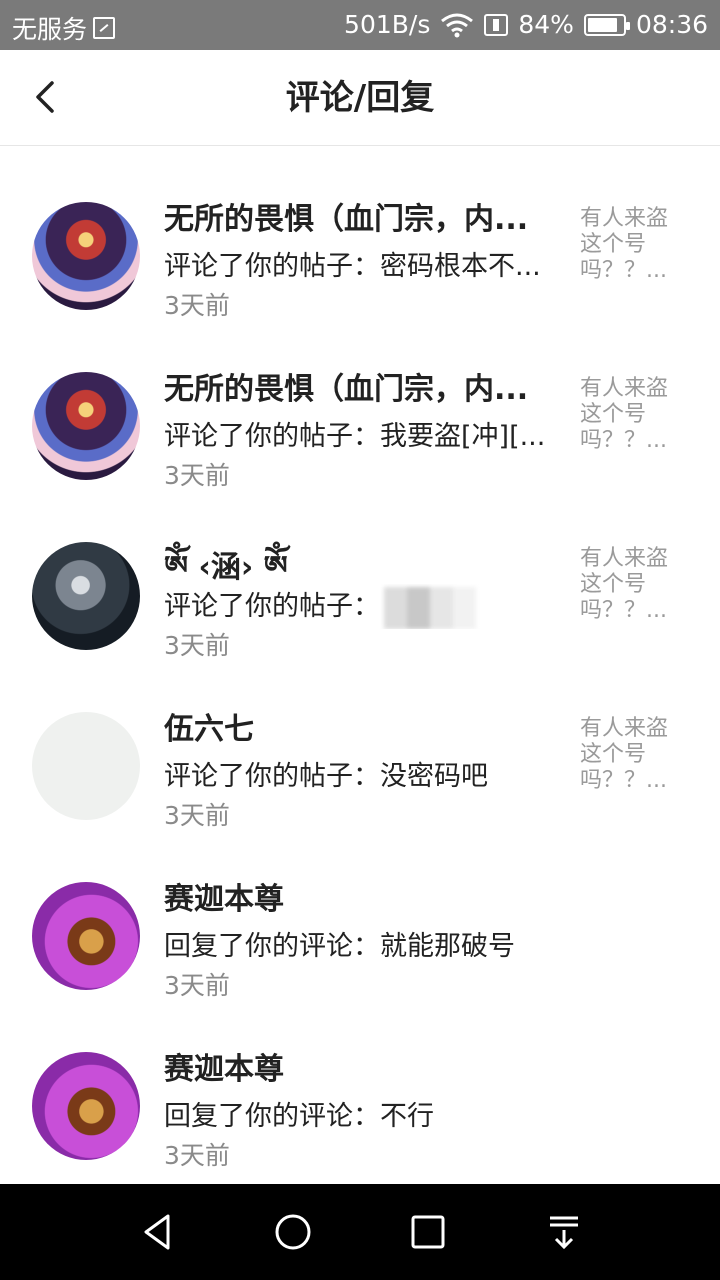  I want to click on wifi-icon, so click(457, 25).